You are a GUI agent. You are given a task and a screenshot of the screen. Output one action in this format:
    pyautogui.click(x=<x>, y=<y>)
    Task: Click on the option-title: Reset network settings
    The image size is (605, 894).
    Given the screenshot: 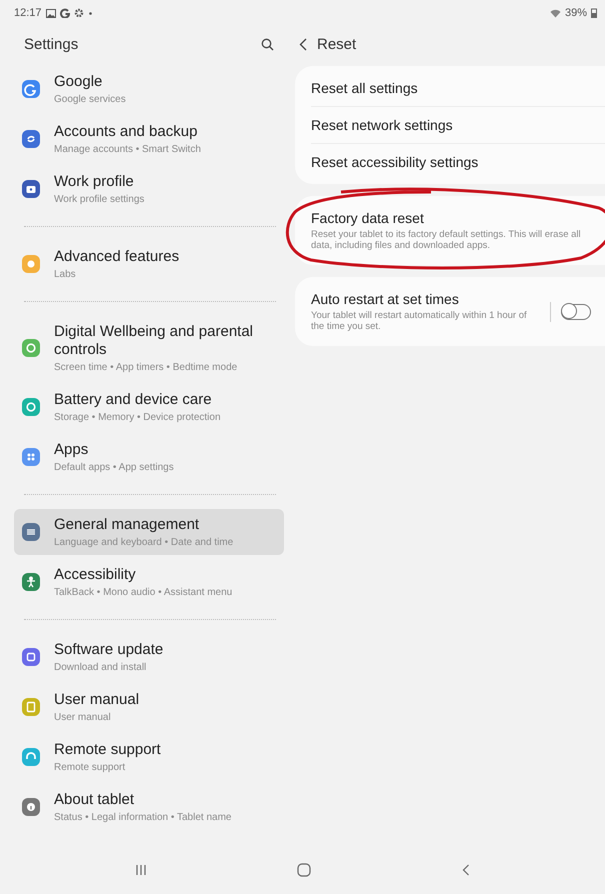 What is the action you would take?
    pyautogui.click(x=382, y=125)
    